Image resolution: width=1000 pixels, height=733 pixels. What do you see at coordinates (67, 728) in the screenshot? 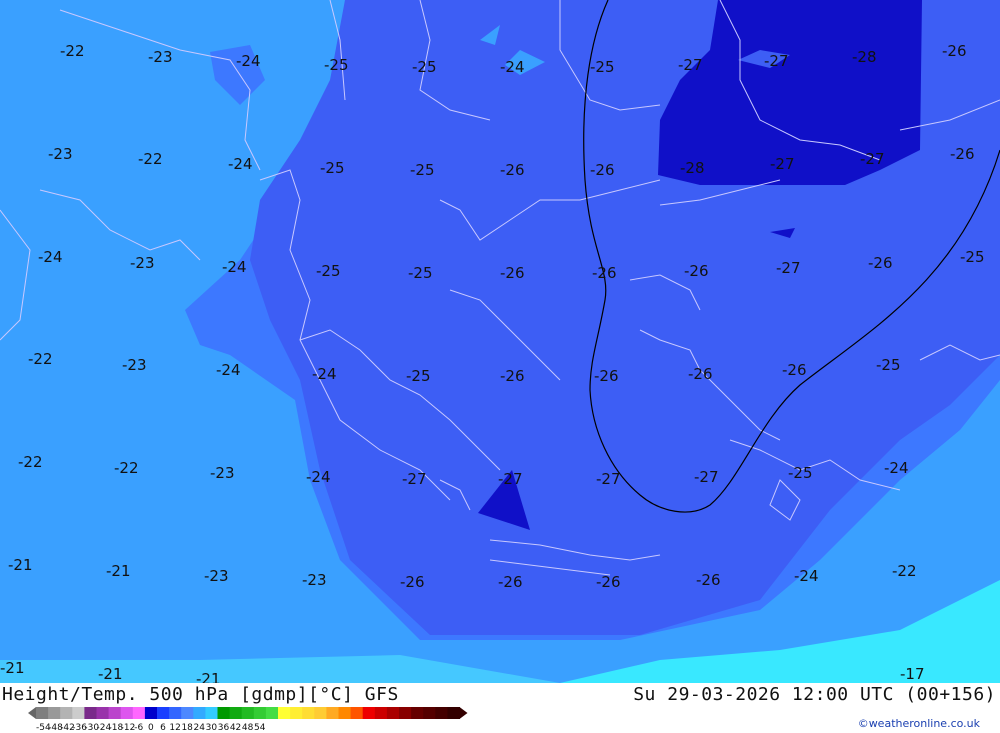
I see `legend-tick: -42` at bounding box center [67, 728].